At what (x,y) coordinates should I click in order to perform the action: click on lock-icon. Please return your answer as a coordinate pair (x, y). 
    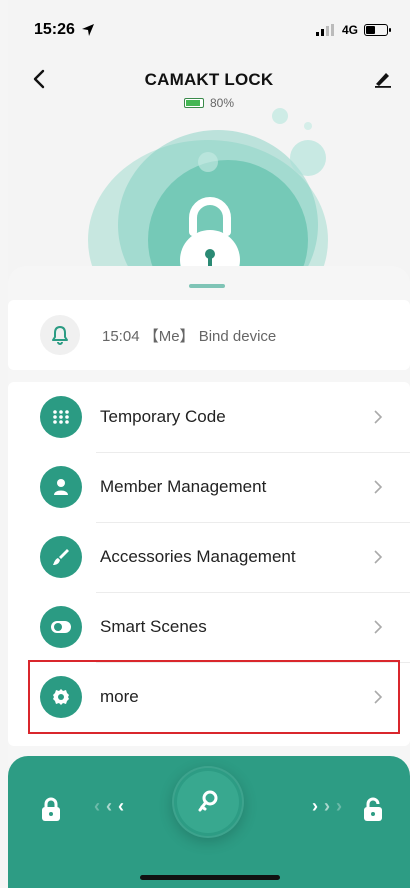
    Looking at the image, I should click on (51, 809).